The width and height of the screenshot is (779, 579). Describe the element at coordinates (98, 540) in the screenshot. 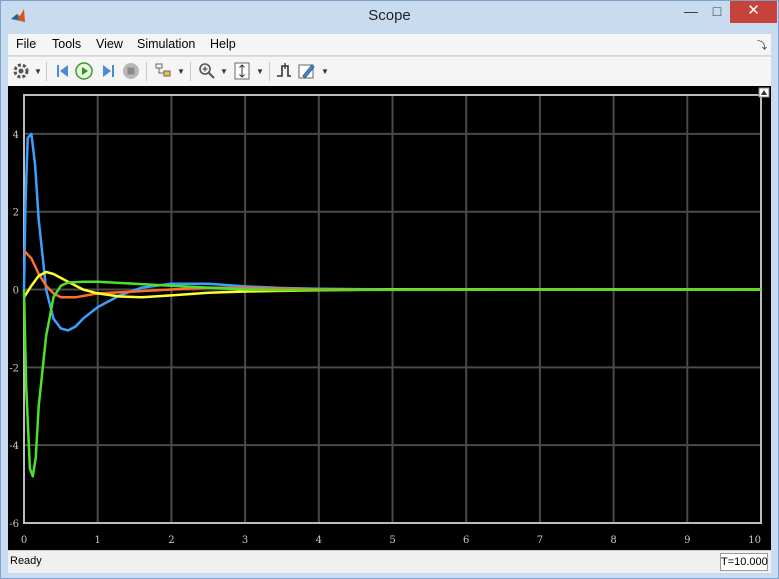

I see `x-tick-label: 1` at that location.